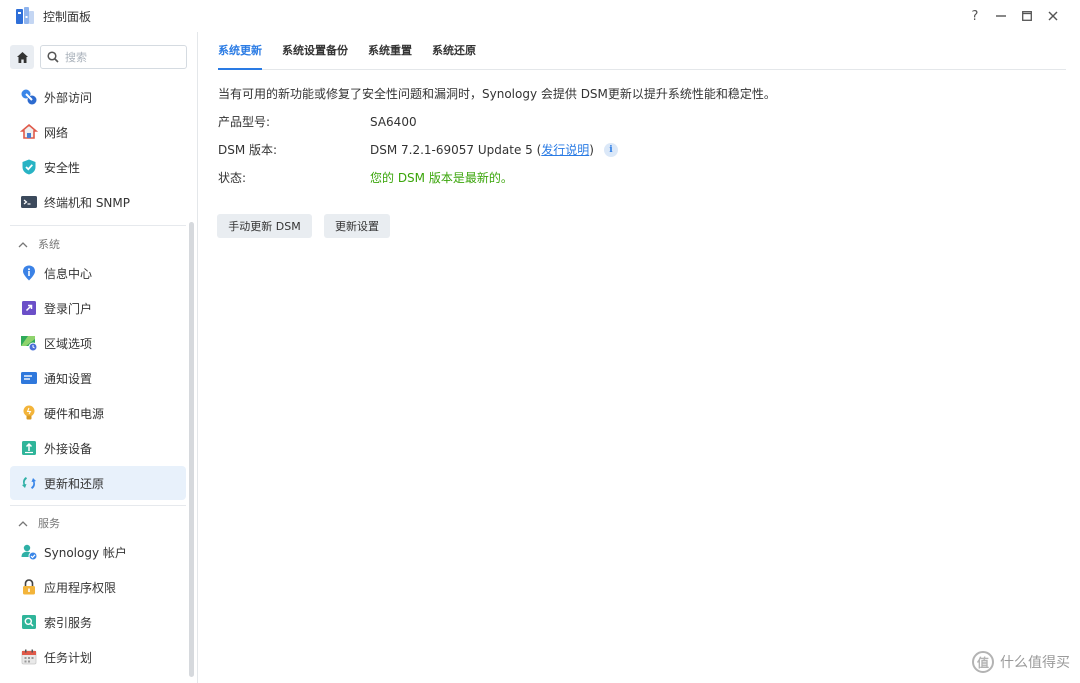 The image size is (1080, 683). Describe the element at coordinates (49, 244) in the screenshot. I see `group-label: 系统` at that location.